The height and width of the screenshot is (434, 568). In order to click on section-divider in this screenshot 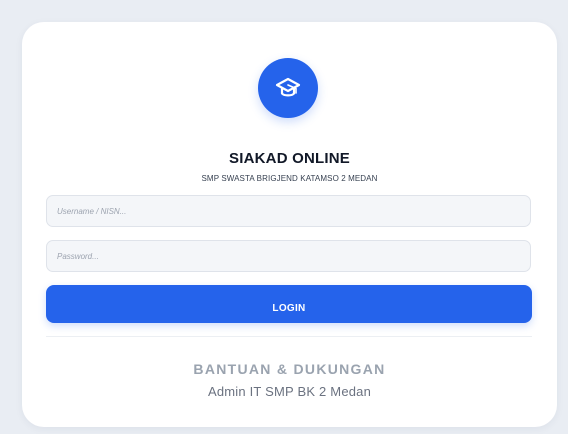, I will do `click(289, 336)`.